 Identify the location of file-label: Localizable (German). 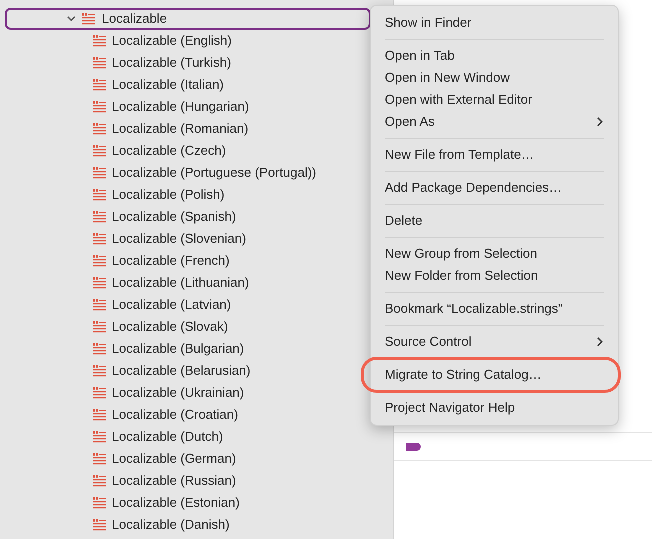
(174, 459).